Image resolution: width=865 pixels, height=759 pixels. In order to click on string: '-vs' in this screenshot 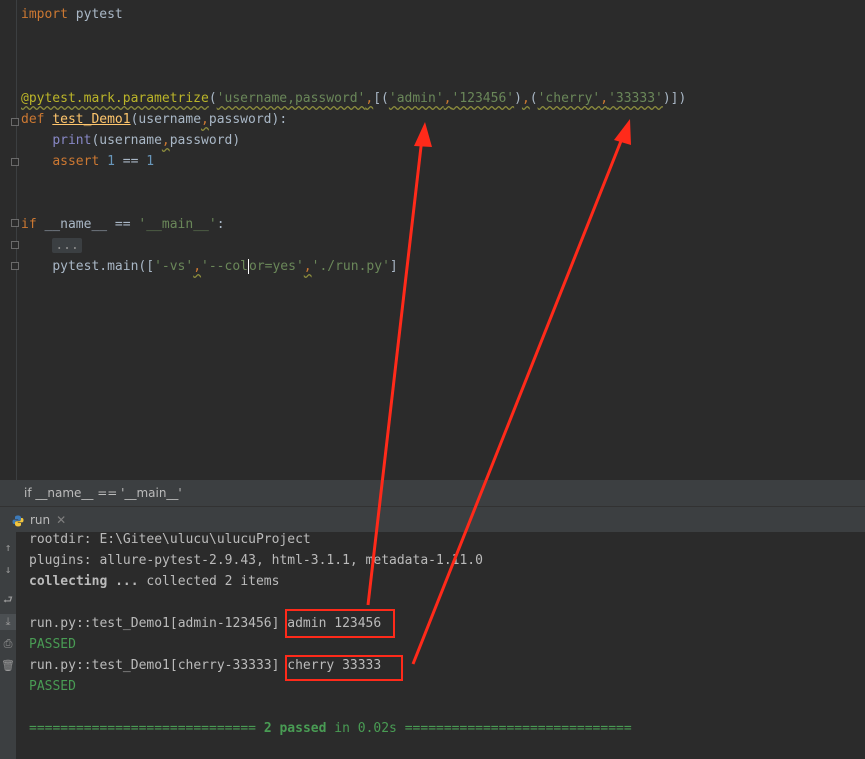, I will do `click(174, 266)`.